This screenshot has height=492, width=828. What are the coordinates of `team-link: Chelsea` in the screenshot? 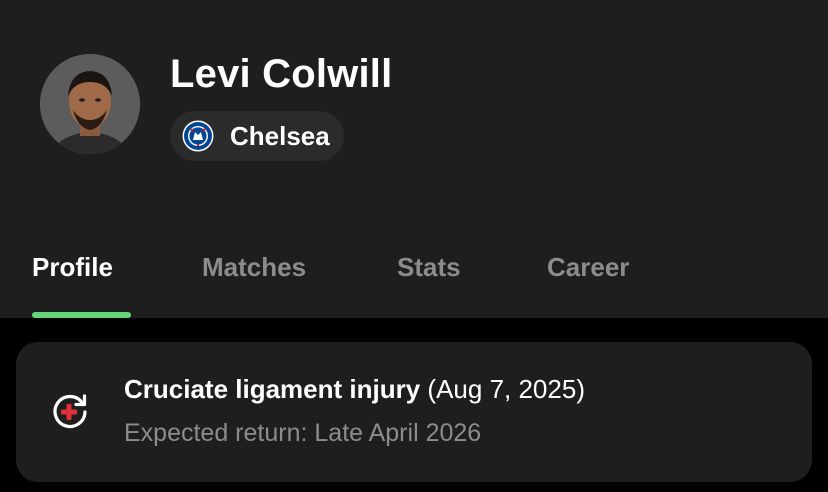 It's located at (257, 136).